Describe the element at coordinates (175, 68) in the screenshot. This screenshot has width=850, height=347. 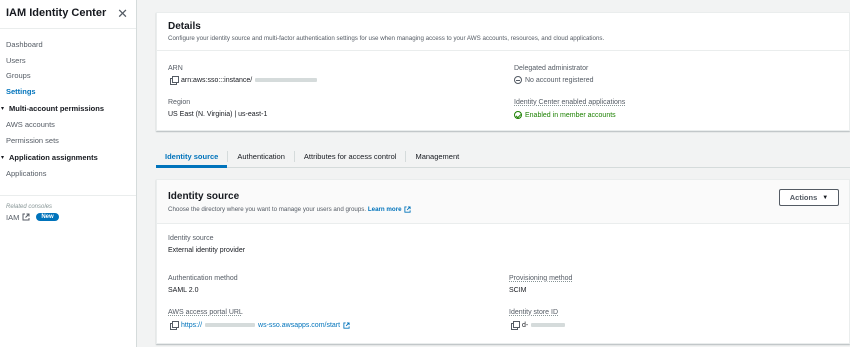
I see `arn-label: ARN` at that location.